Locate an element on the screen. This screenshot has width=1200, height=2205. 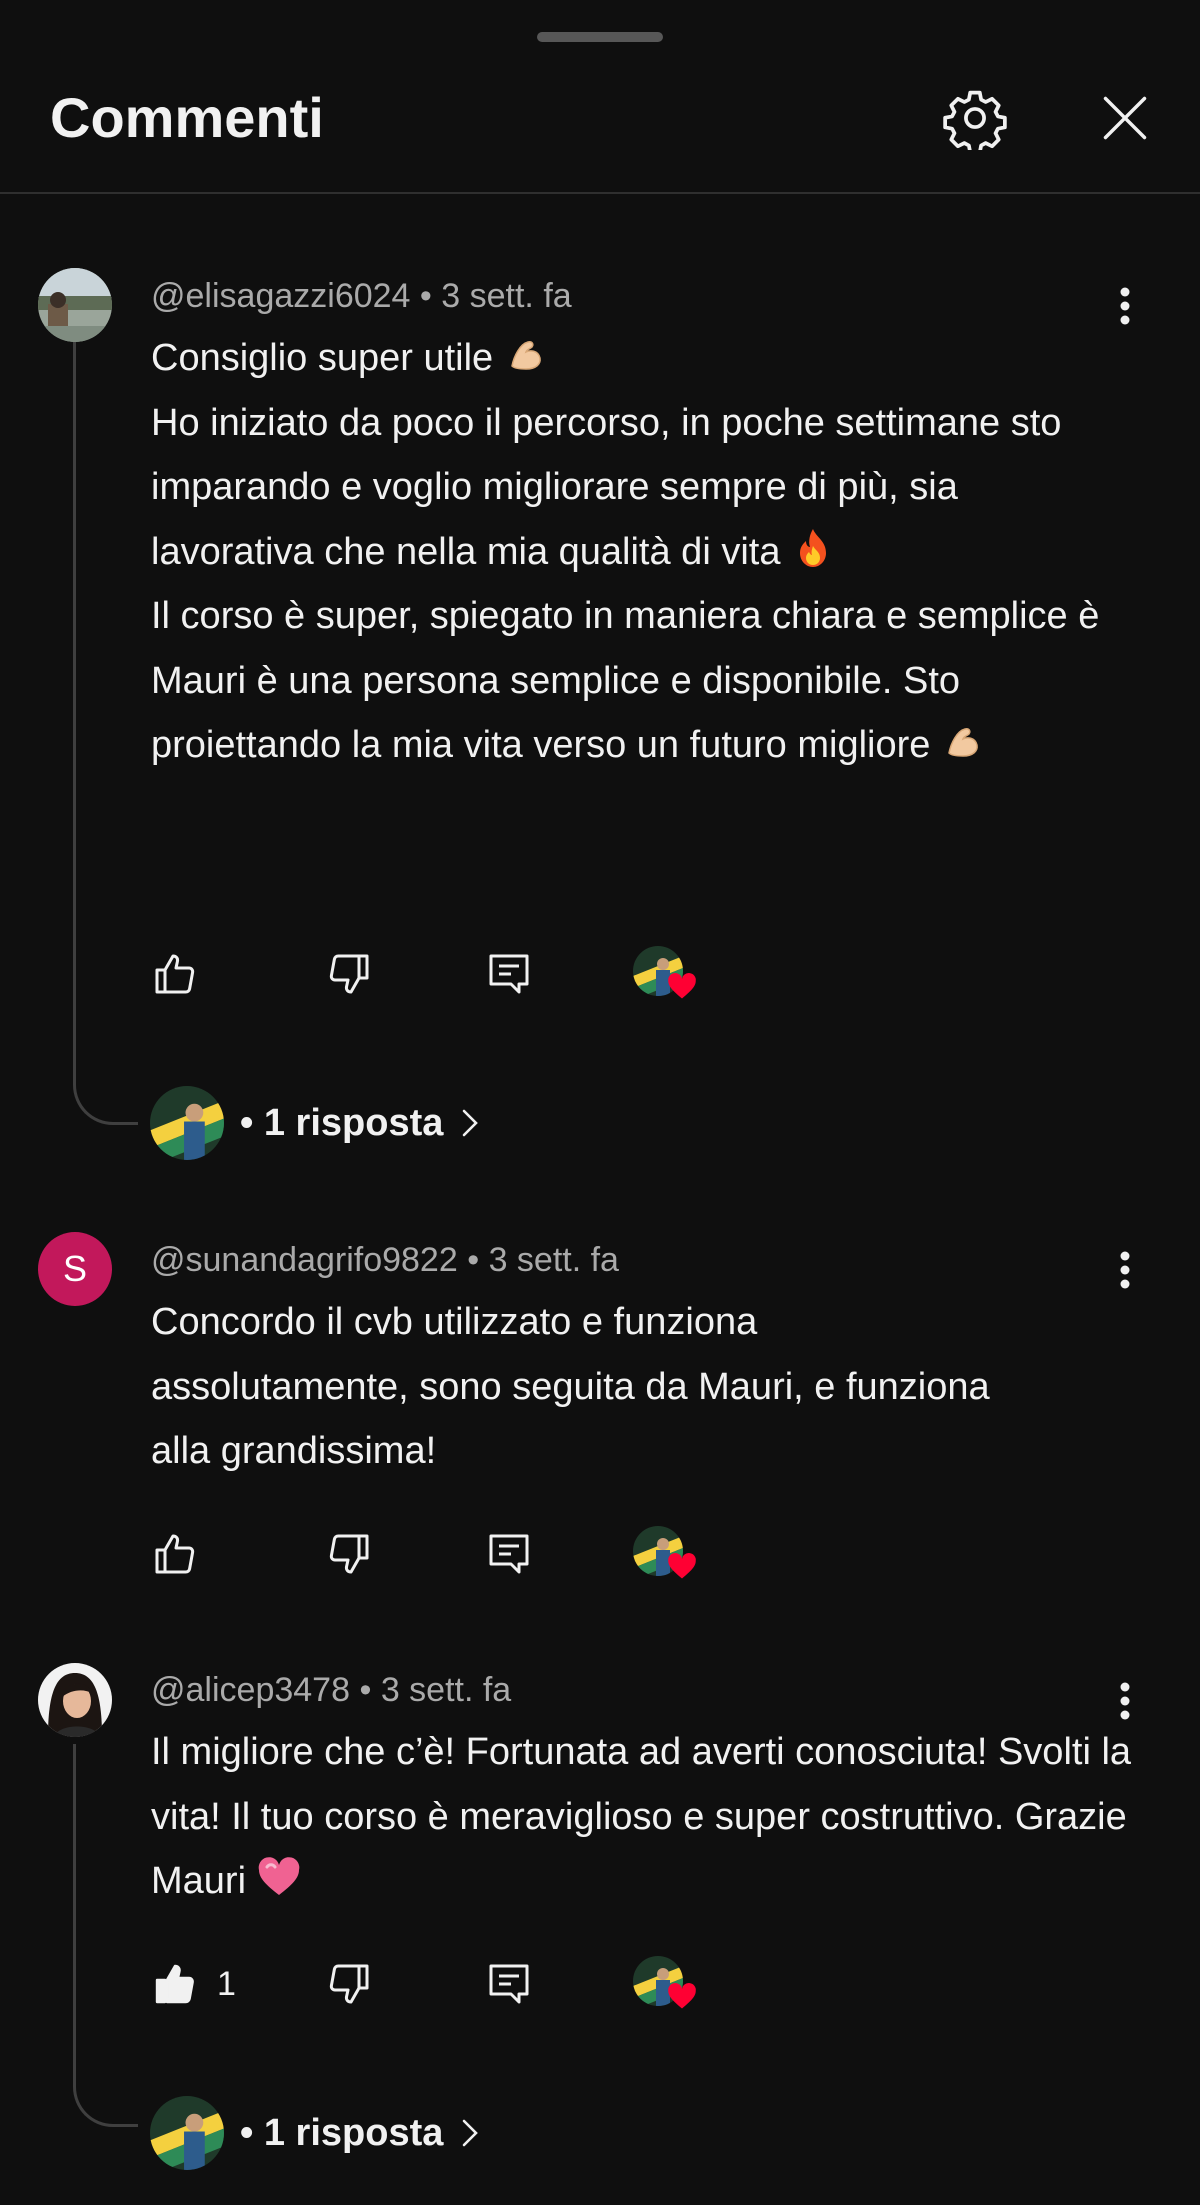
close-button is located at coordinates (1125, 118).